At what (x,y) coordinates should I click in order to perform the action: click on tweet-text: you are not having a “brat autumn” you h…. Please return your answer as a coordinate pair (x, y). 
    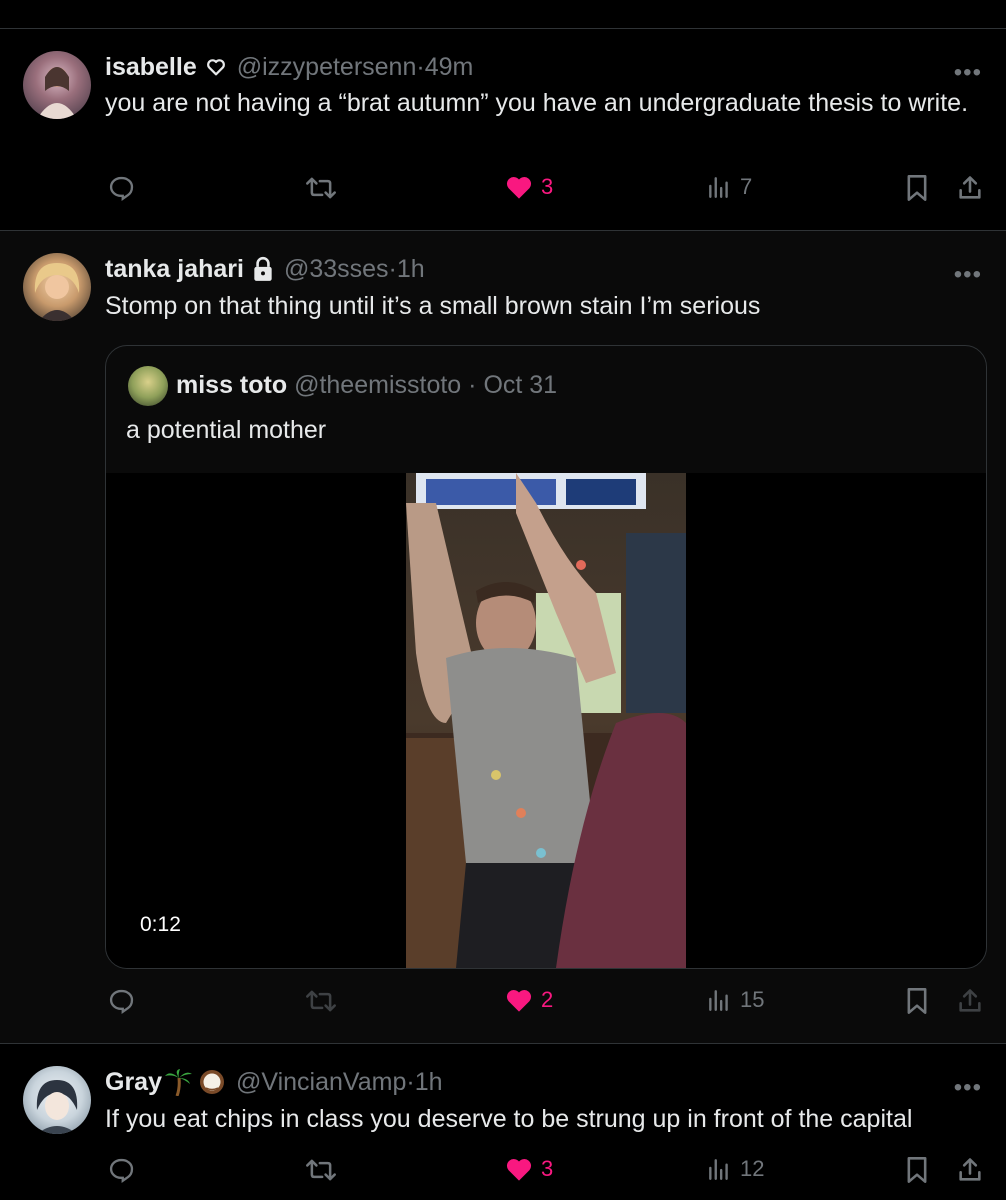
    Looking at the image, I should click on (537, 103).